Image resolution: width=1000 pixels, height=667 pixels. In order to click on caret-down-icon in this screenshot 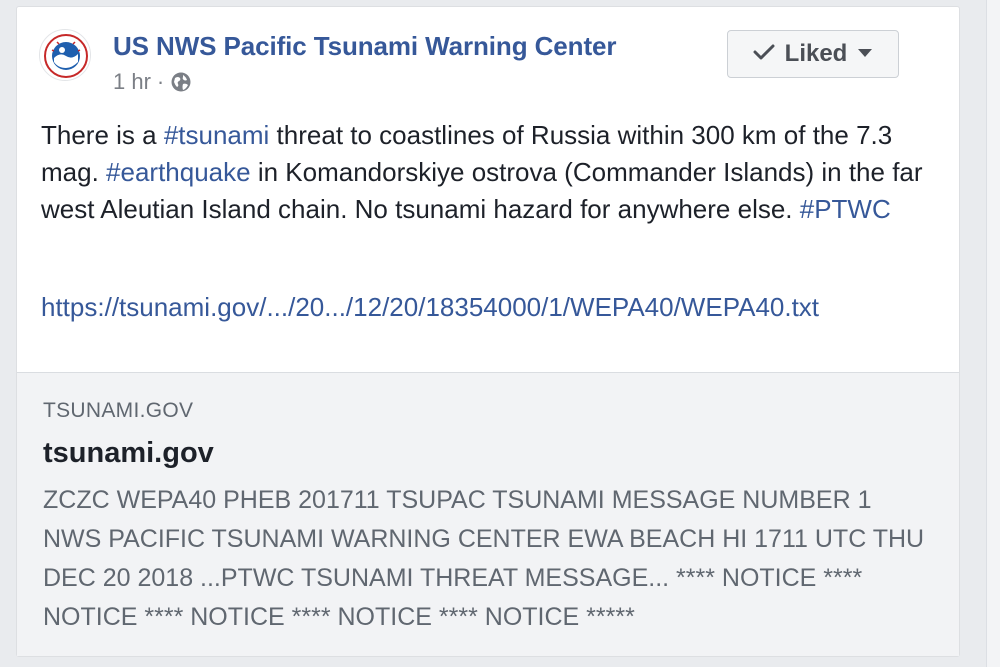, I will do `click(865, 54)`.